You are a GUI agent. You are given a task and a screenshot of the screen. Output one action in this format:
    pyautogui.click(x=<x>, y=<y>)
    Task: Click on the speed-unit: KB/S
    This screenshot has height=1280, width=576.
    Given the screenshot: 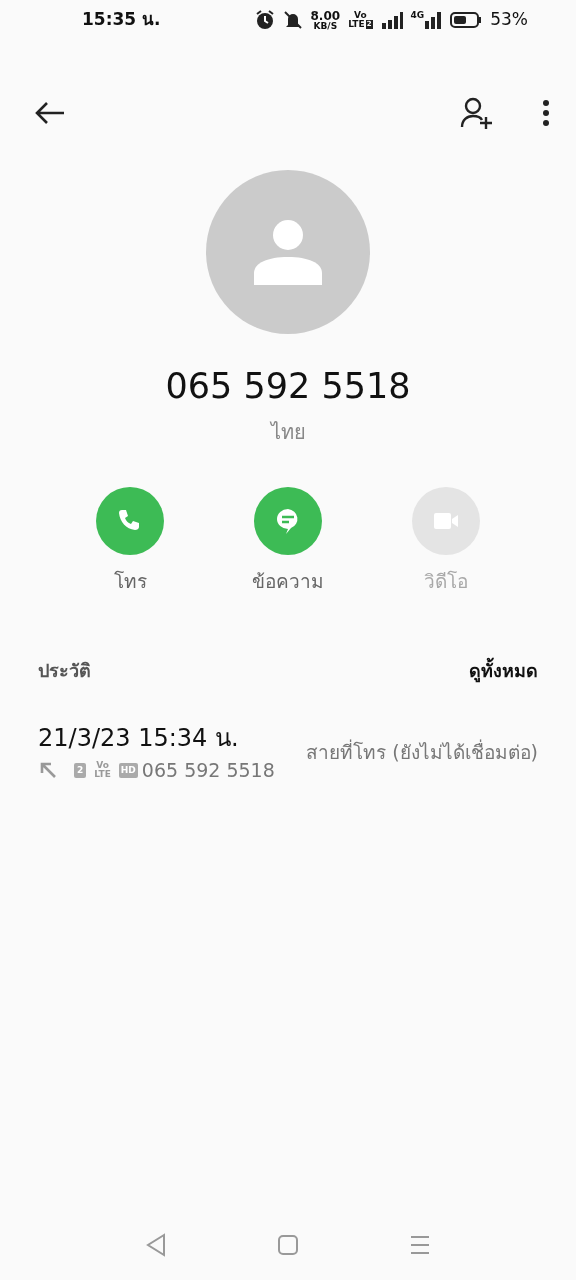 What is the action you would take?
    pyautogui.click(x=325, y=26)
    